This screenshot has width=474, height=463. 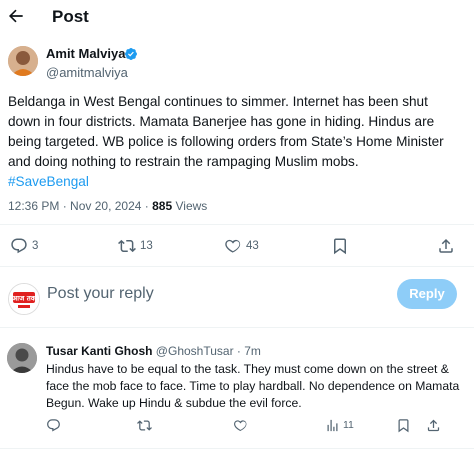 I want to click on views-label: Views, so click(x=191, y=206).